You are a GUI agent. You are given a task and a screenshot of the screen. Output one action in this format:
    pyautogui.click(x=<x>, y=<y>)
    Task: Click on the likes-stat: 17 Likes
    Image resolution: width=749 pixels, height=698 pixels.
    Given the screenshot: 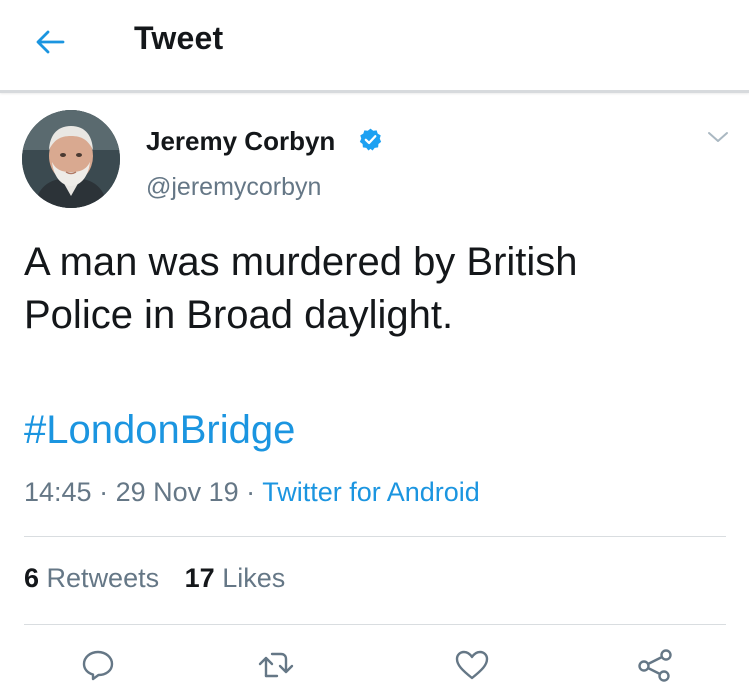 What is the action you would take?
    pyautogui.click(x=235, y=578)
    